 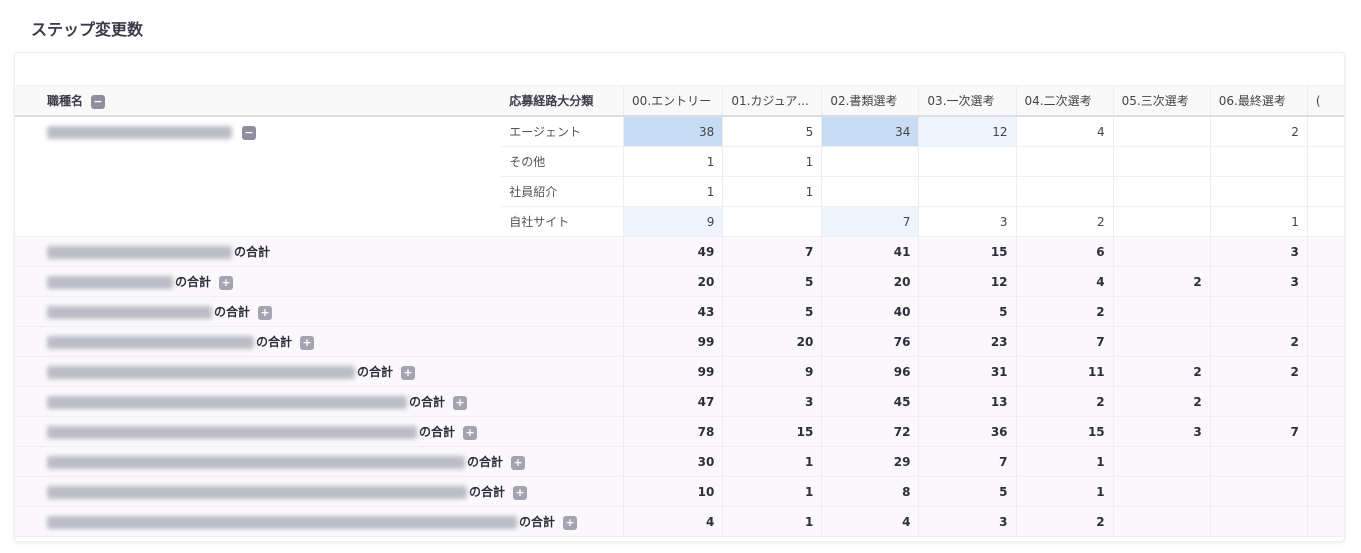 What do you see at coordinates (967, 401) in the screenshot?
I see `total-value-cell: 13` at bounding box center [967, 401].